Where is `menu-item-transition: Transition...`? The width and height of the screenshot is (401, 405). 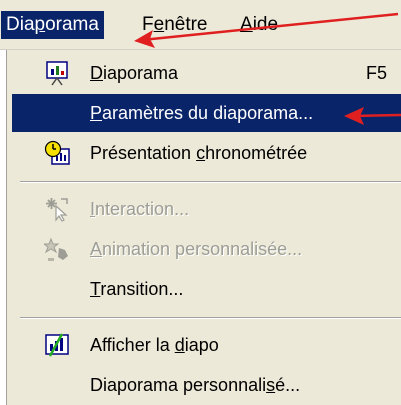
menu-item-transition: Transition... is located at coordinates (206, 289).